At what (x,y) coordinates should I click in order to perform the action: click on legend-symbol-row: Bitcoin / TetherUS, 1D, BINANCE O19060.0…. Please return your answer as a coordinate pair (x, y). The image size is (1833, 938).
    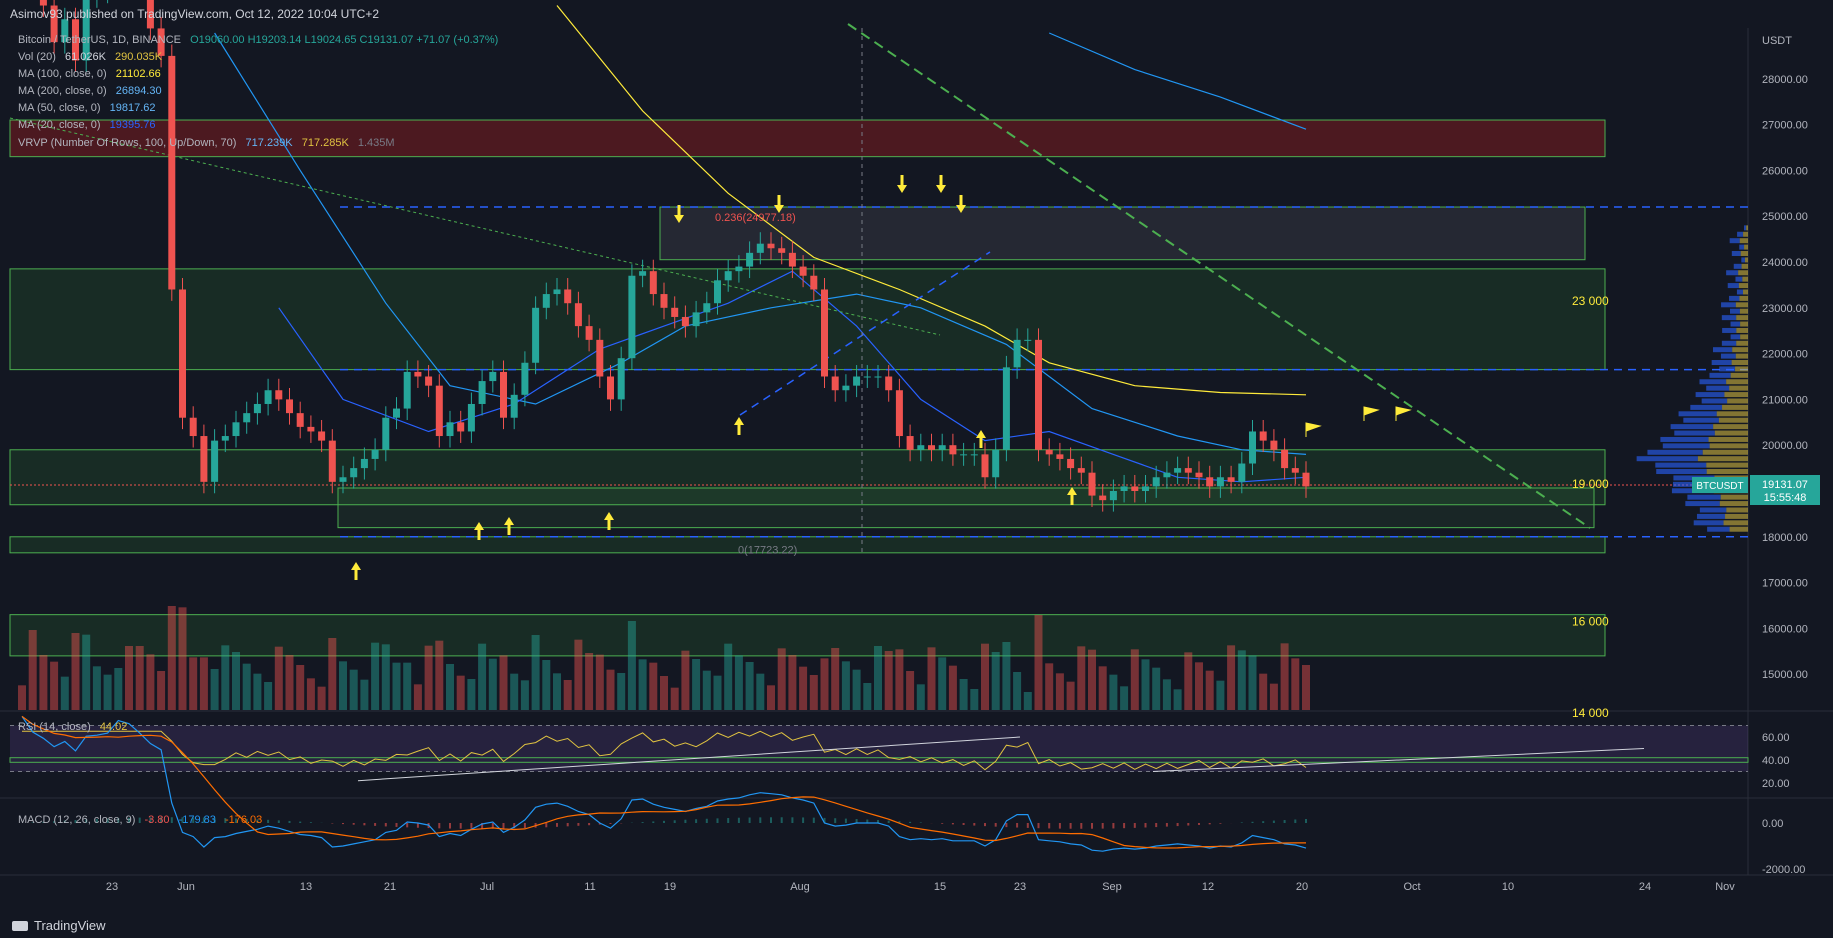
    Looking at the image, I should click on (258, 40).